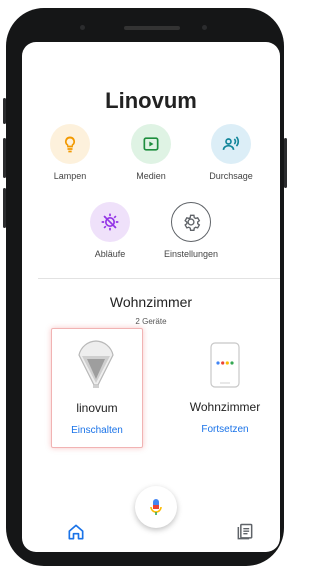 The width and height of the screenshot is (320, 571). Describe the element at coordinates (225, 407) in the screenshot. I see `device-name: Wohnzimmer` at that location.